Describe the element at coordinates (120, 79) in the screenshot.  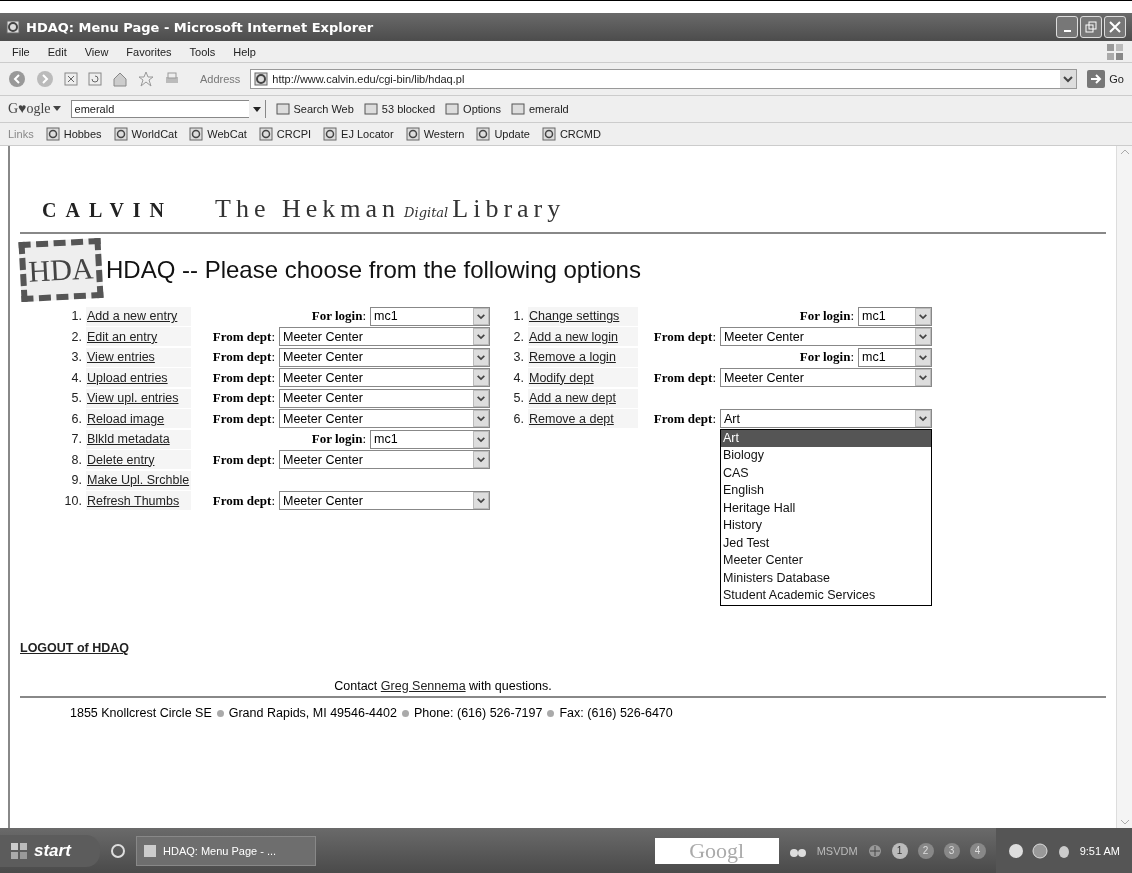
I see `home-icon` at that location.